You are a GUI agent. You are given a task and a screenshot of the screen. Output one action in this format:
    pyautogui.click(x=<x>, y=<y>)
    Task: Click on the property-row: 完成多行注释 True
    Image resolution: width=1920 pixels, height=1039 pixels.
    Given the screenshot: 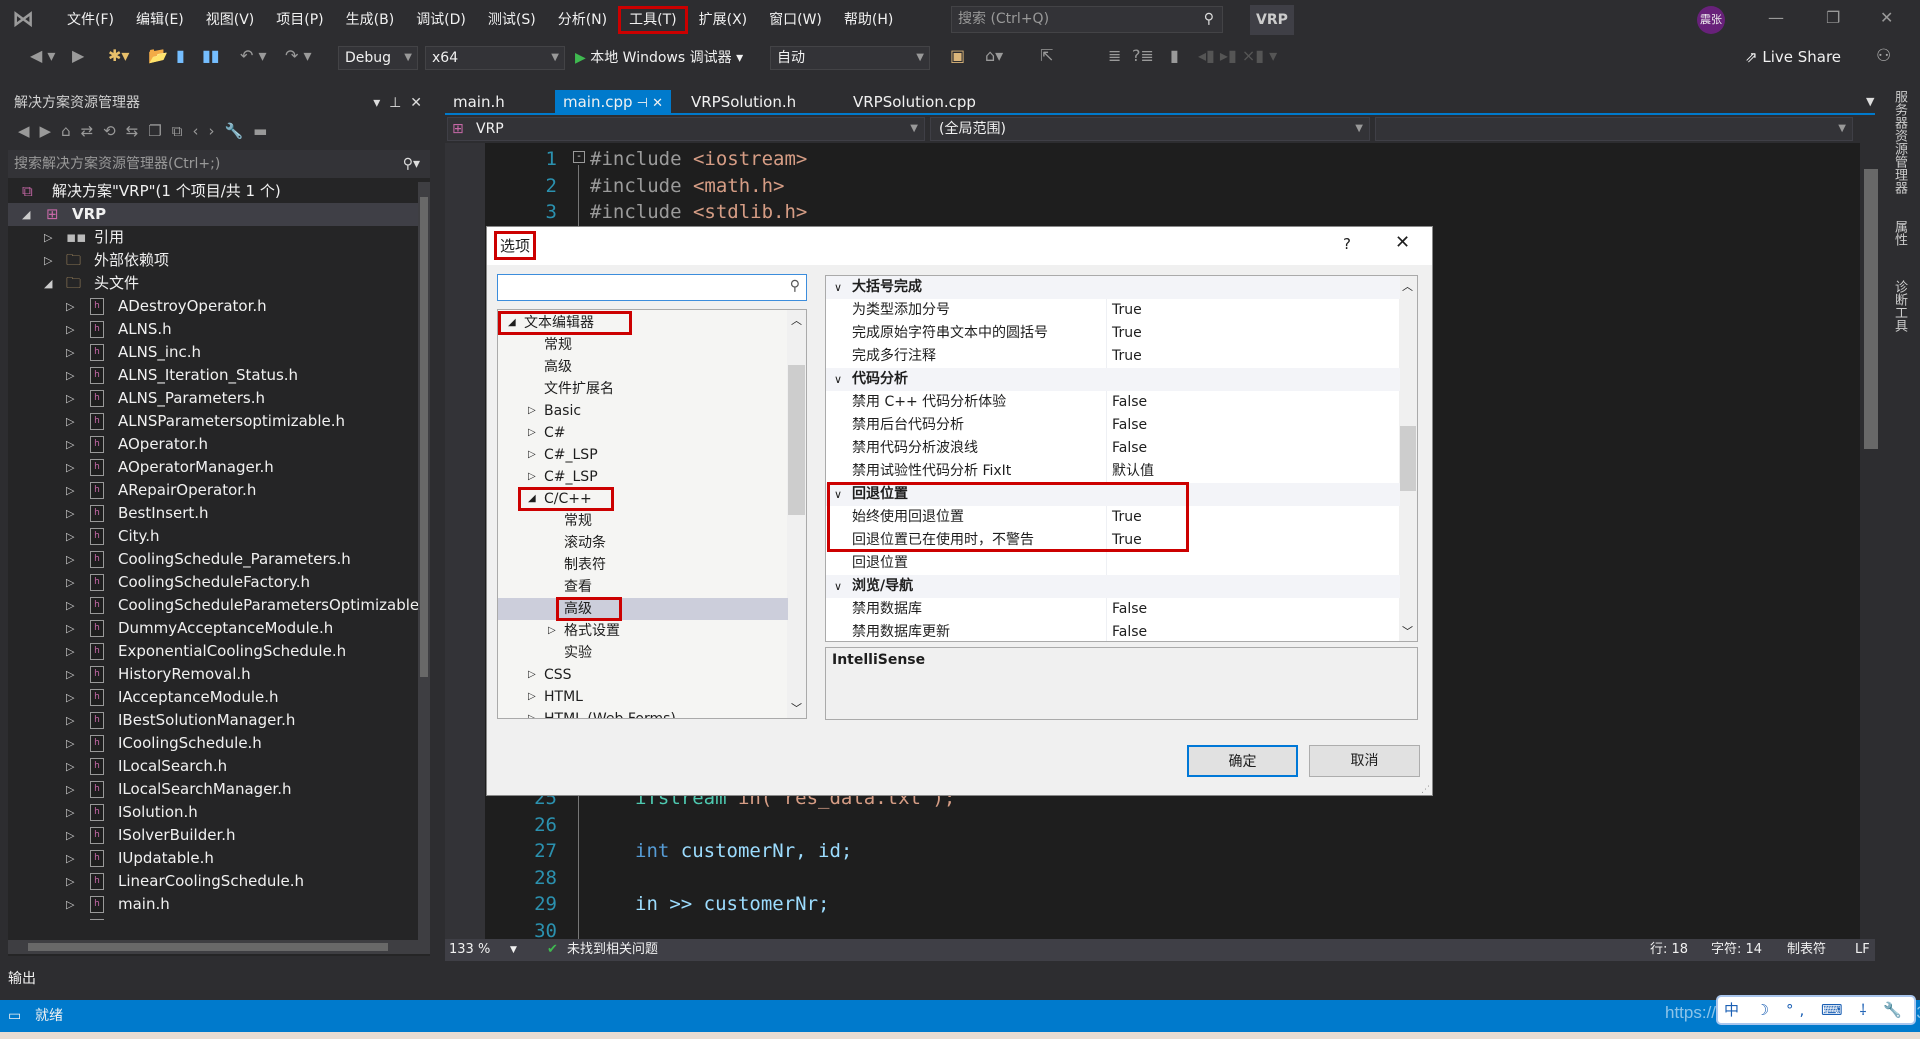 What is the action you would take?
    pyautogui.click(x=1113, y=356)
    